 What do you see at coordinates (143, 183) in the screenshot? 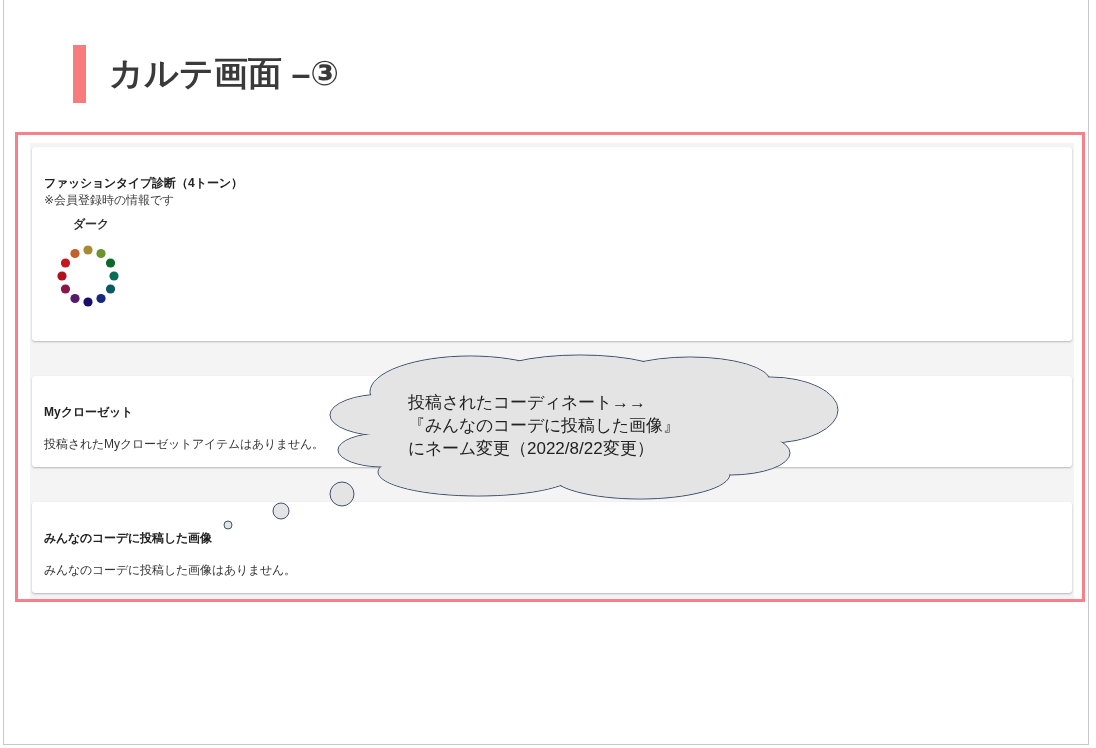
I see `card-title: ファッションタイプ診断（4トーン）` at bounding box center [143, 183].